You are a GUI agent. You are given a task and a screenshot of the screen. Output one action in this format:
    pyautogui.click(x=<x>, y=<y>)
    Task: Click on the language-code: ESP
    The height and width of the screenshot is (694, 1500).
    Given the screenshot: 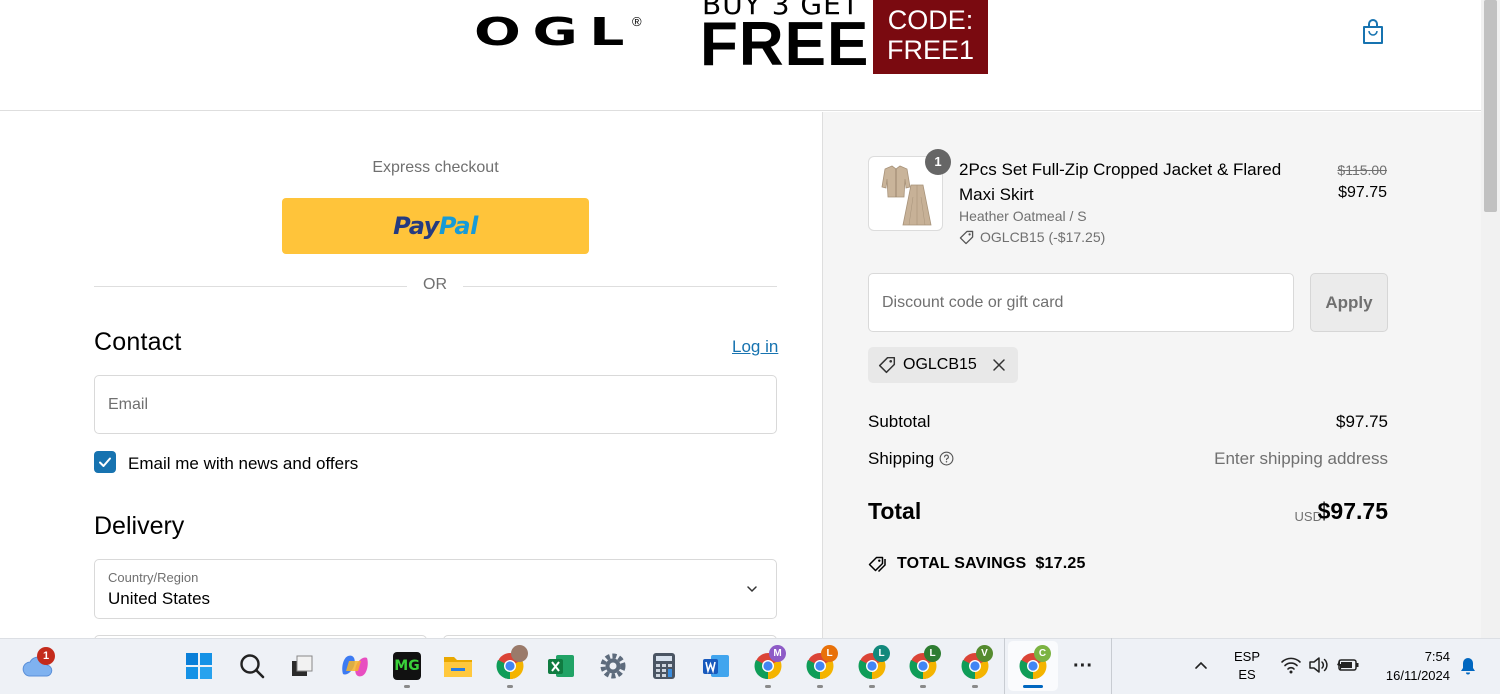 What is the action you would take?
    pyautogui.click(x=1246, y=656)
    